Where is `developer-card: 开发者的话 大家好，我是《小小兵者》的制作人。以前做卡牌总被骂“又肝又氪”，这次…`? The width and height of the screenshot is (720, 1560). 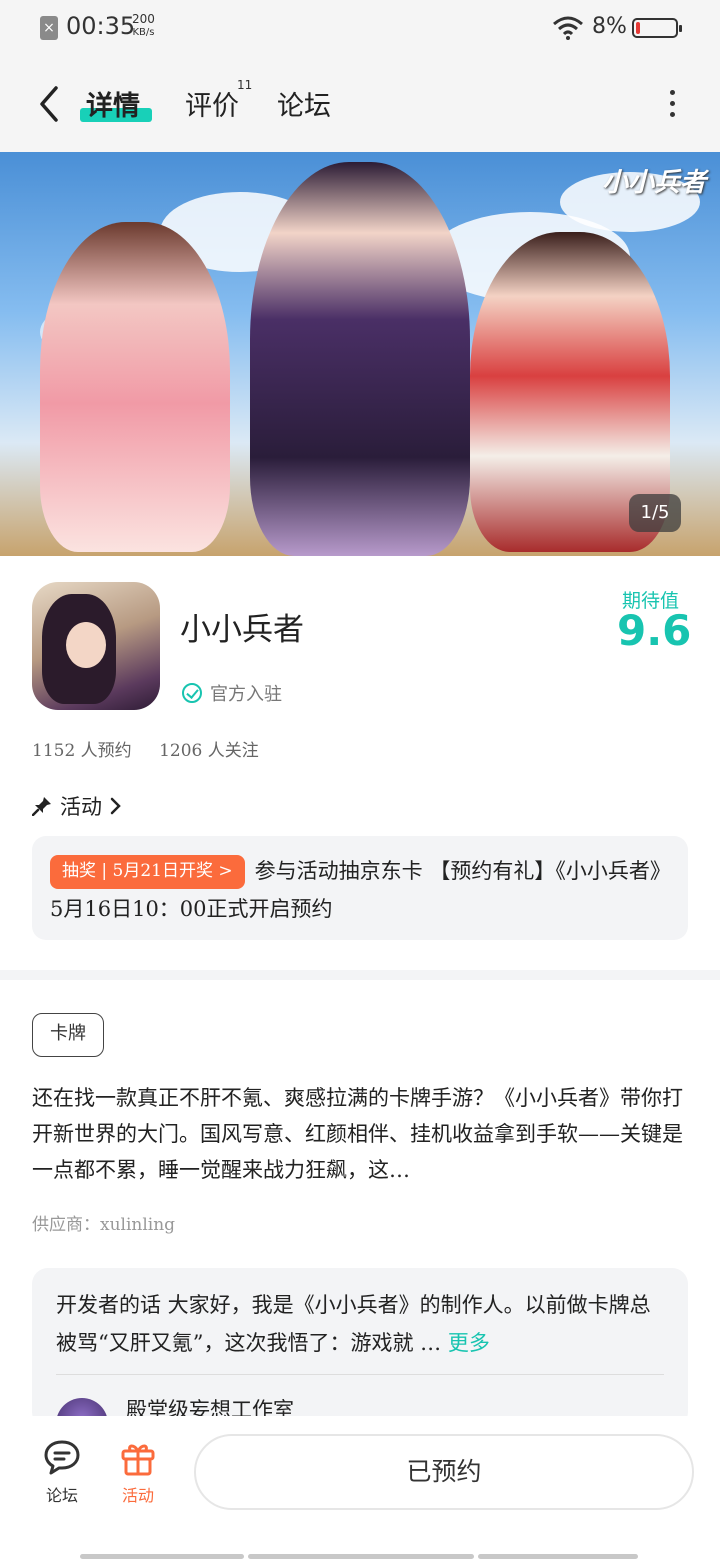 developer-card: 开发者的话 大家好，我是《小小兵者》的制作人。以前做卡牌总被骂“又肝又氪”，这次… is located at coordinates (360, 1348).